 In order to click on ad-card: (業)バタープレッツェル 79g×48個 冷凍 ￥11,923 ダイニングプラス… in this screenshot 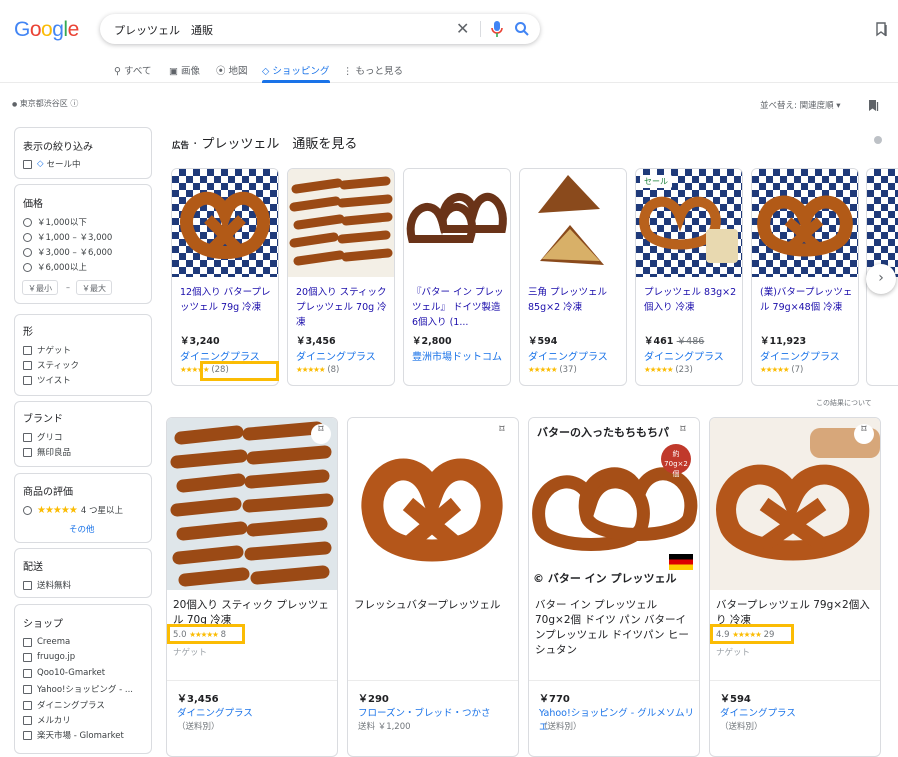, I will do `click(805, 277)`.